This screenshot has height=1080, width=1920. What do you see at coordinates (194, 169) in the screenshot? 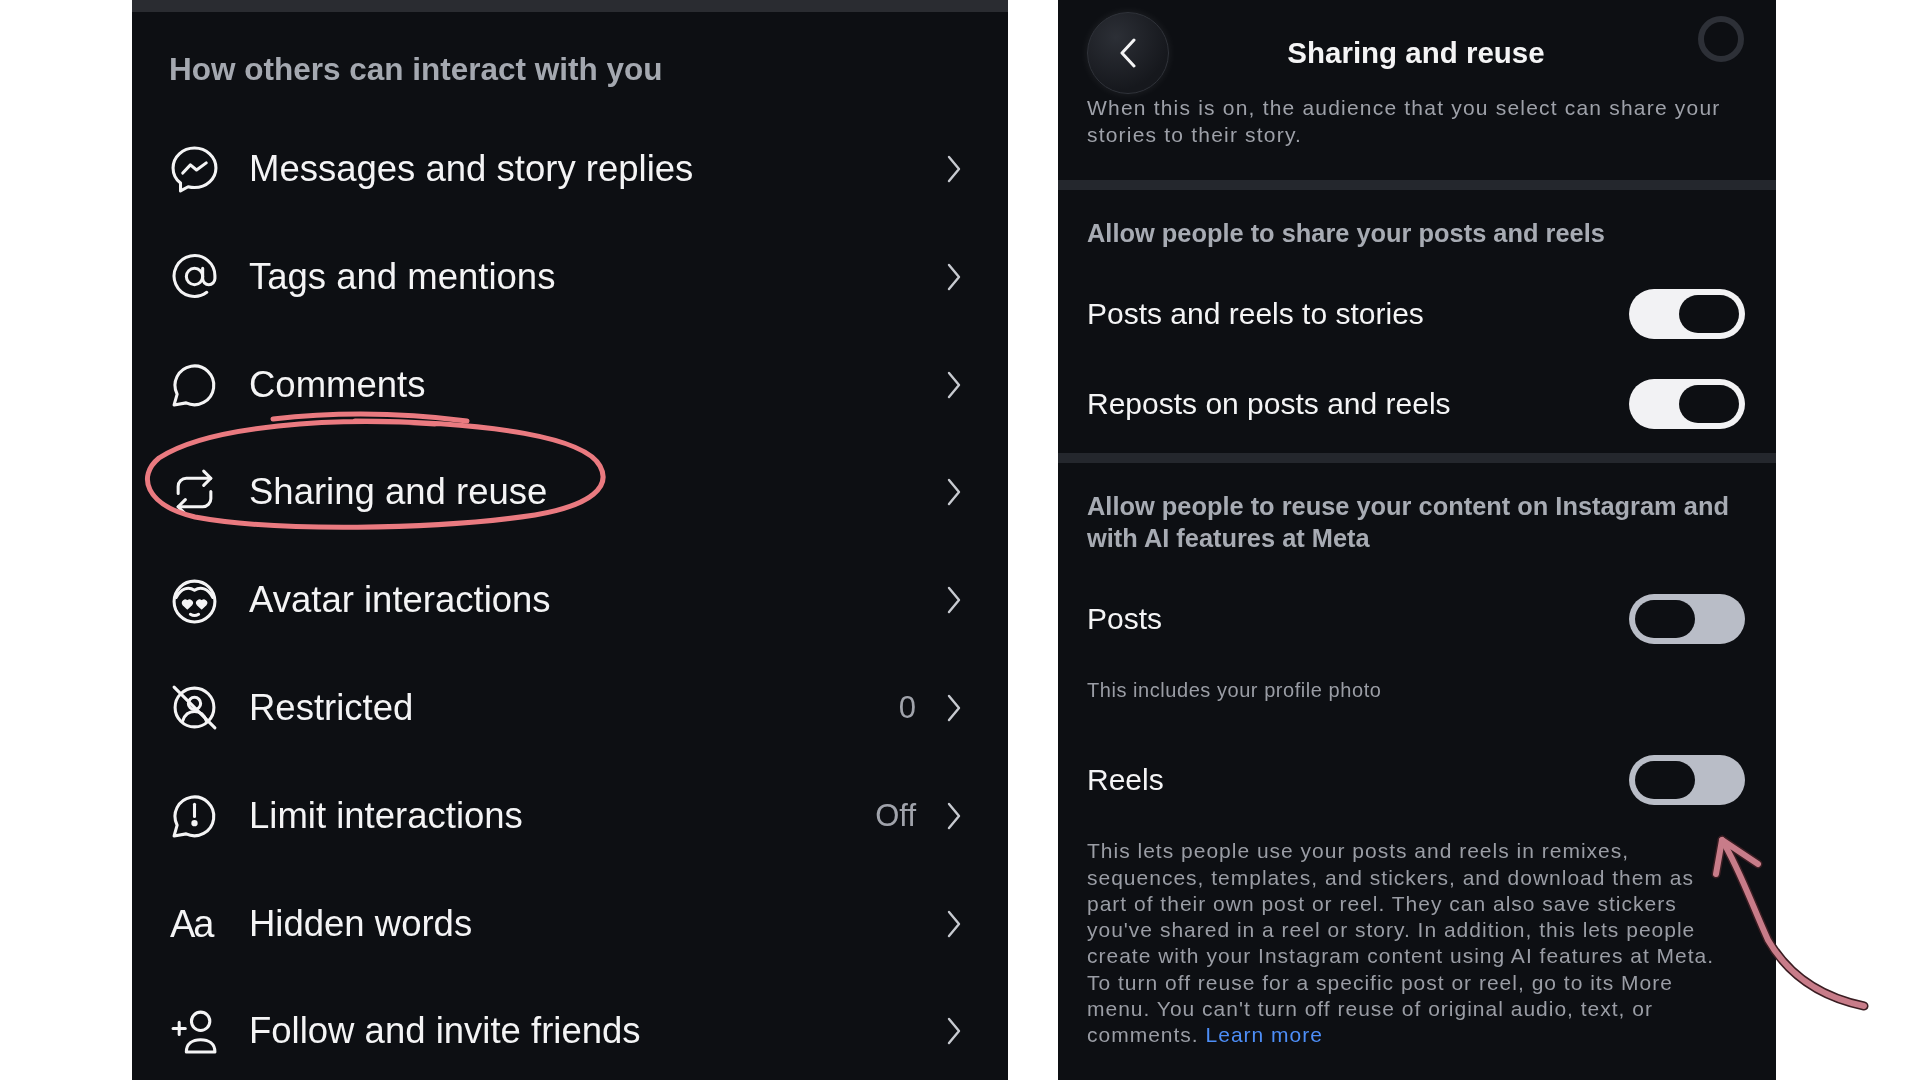
I see `chat-bubble-bolt-icon` at bounding box center [194, 169].